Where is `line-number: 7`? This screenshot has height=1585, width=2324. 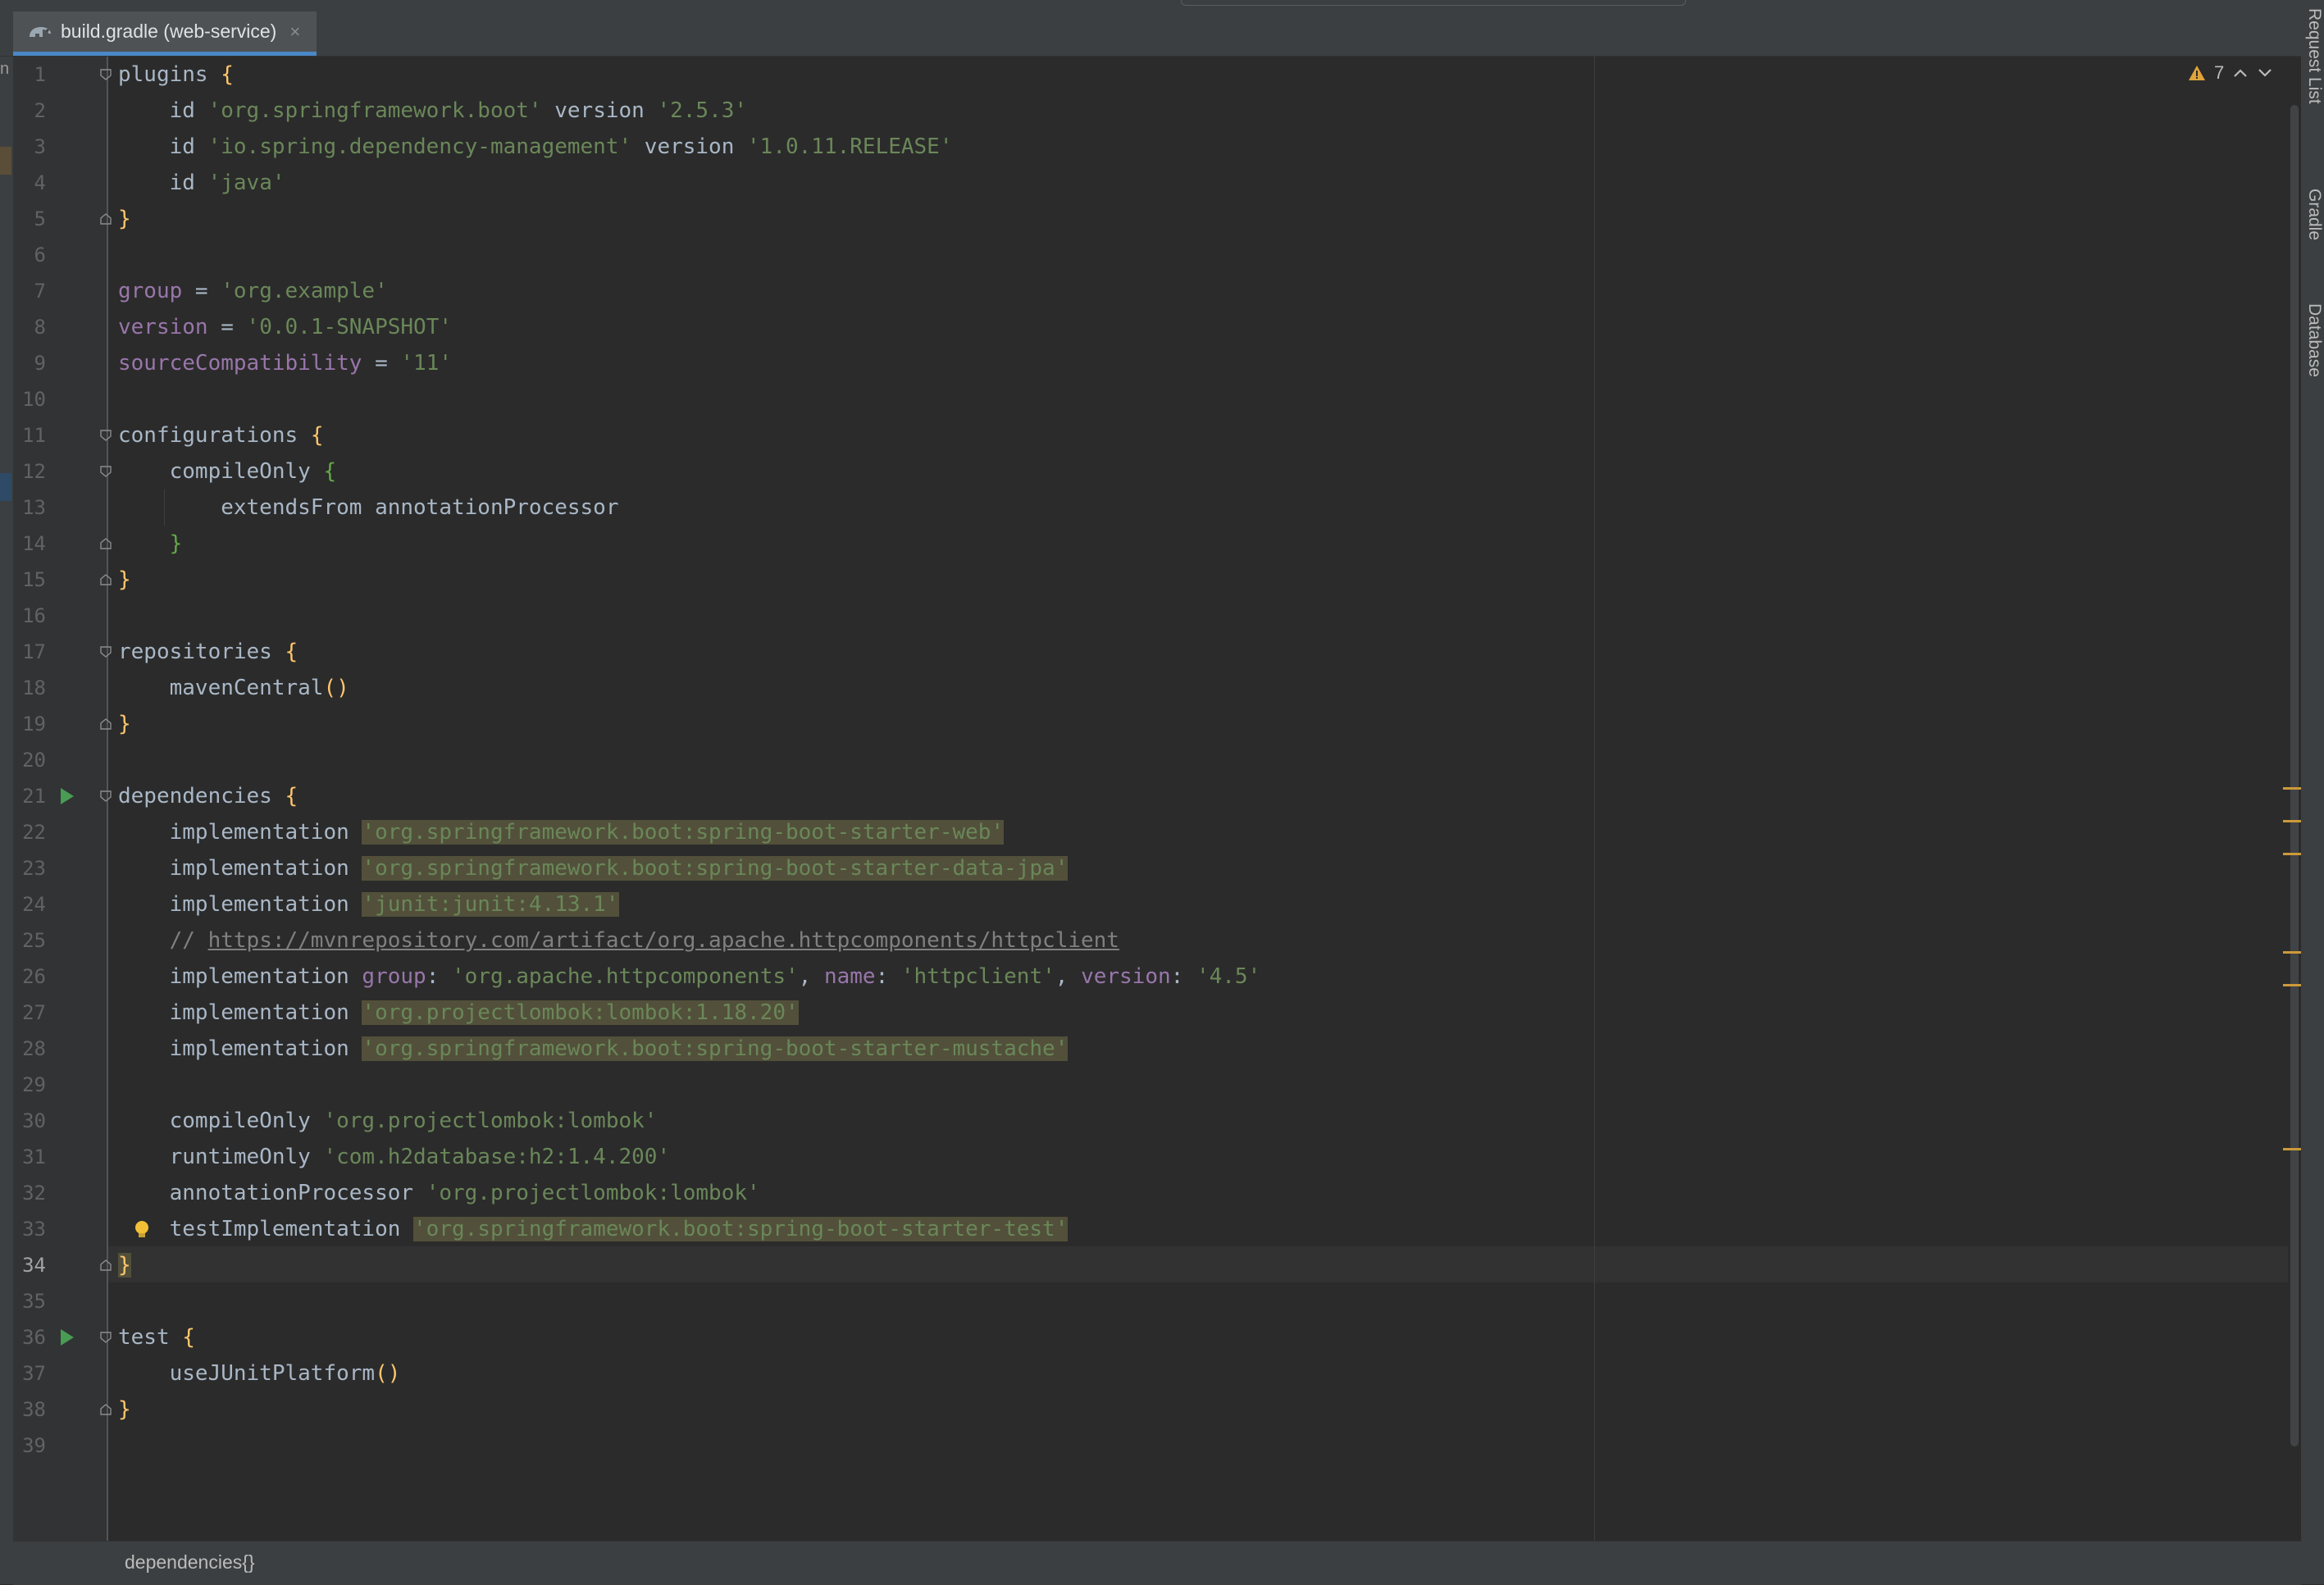 line-number: 7 is located at coordinates (30, 291).